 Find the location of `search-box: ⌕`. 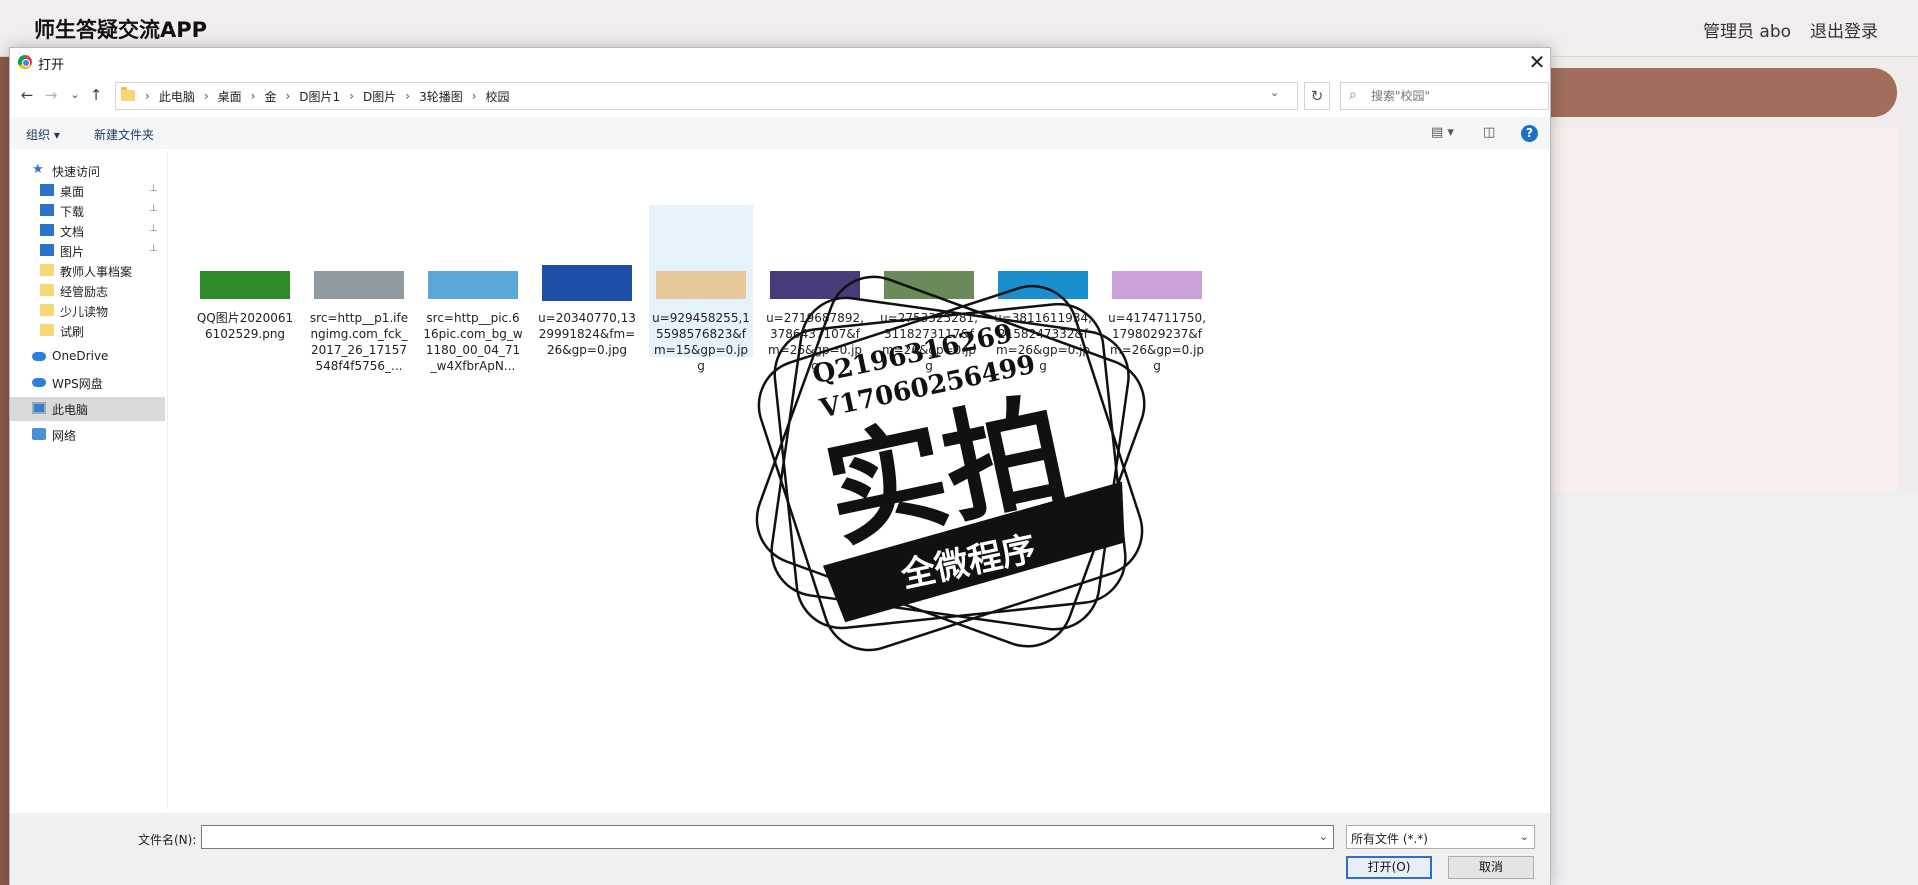

search-box: ⌕ is located at coordinates (1444, 96).